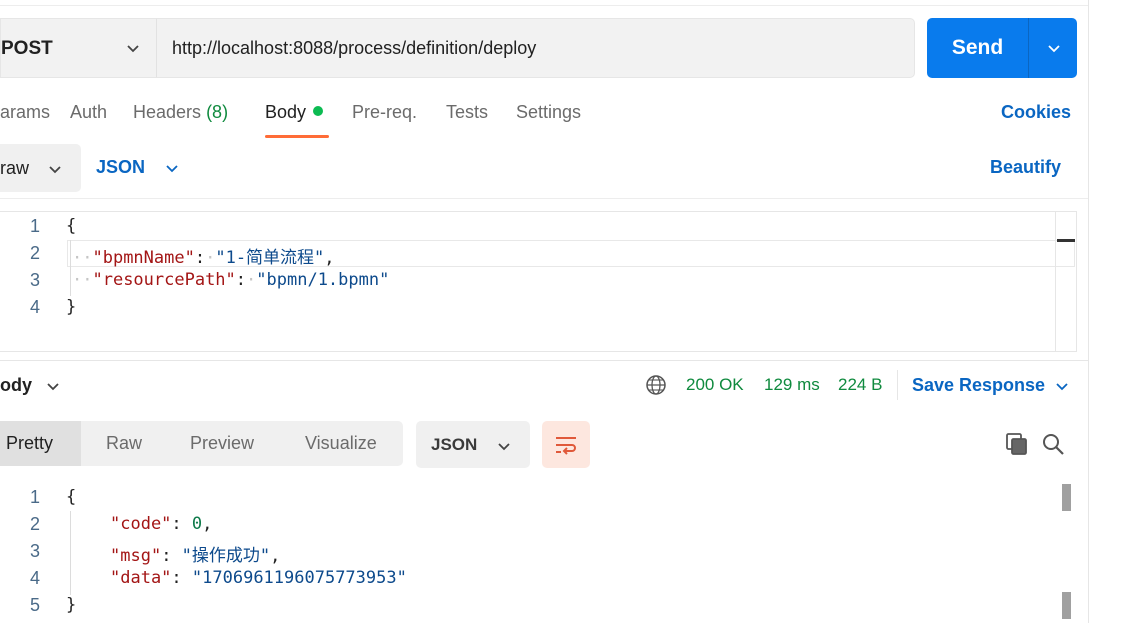  Describe the element at coordinates (1036, 112) in the screenshot. I see `cookies-link: Cookies` at that location.